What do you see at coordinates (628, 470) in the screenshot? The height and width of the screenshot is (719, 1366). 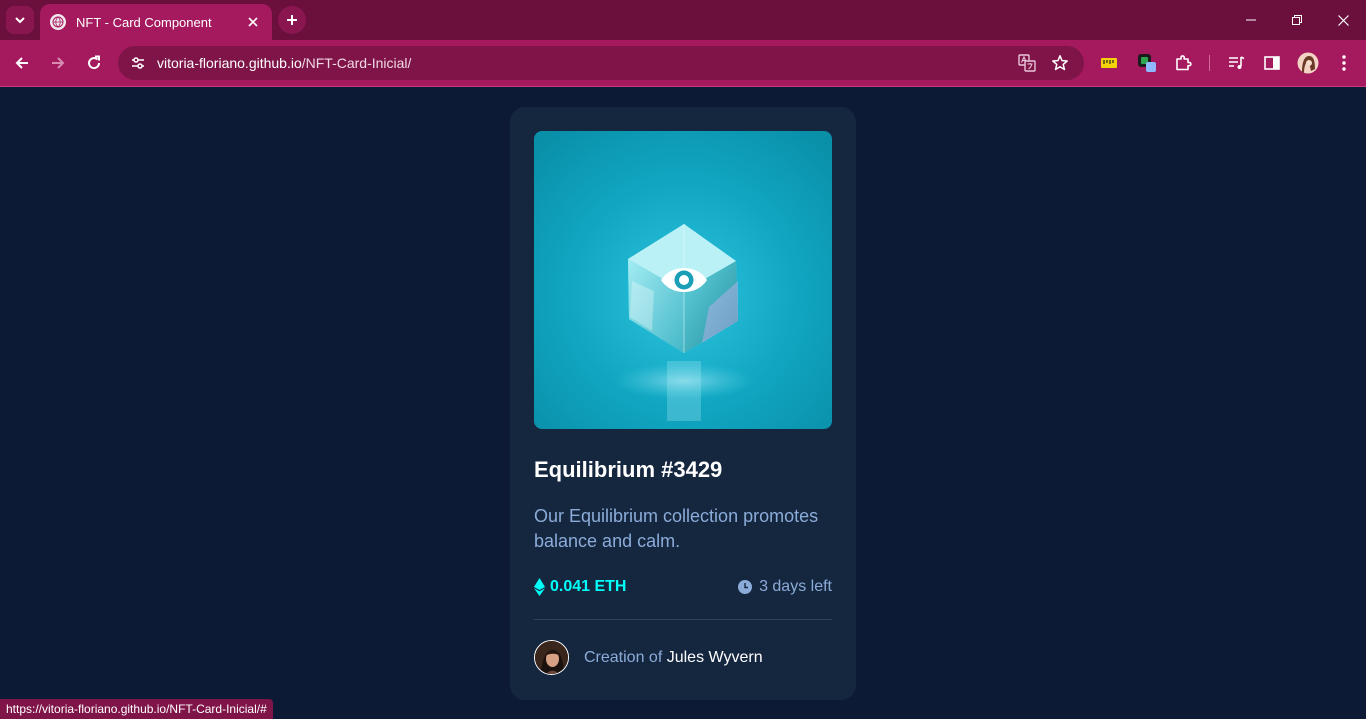 I see `nft-title: Equilibrium #3429` at bounding box center [628, 470].